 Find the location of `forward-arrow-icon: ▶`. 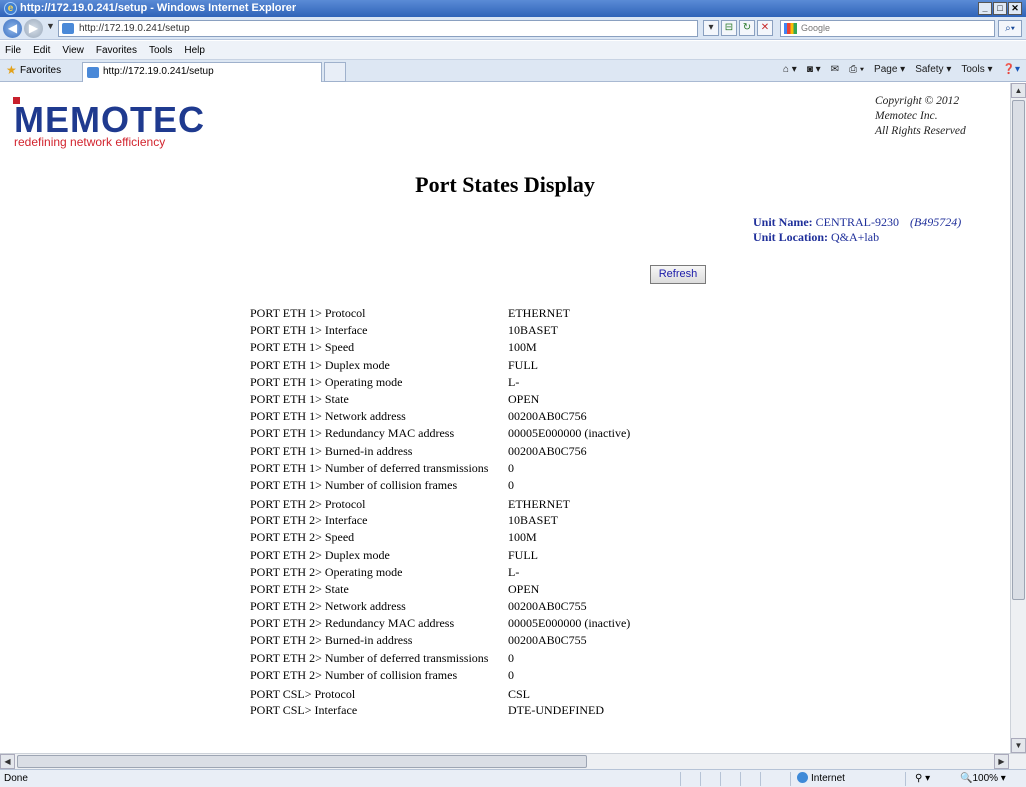

forward-arrow-icon: ▶ is located at coordinates (33, 28).